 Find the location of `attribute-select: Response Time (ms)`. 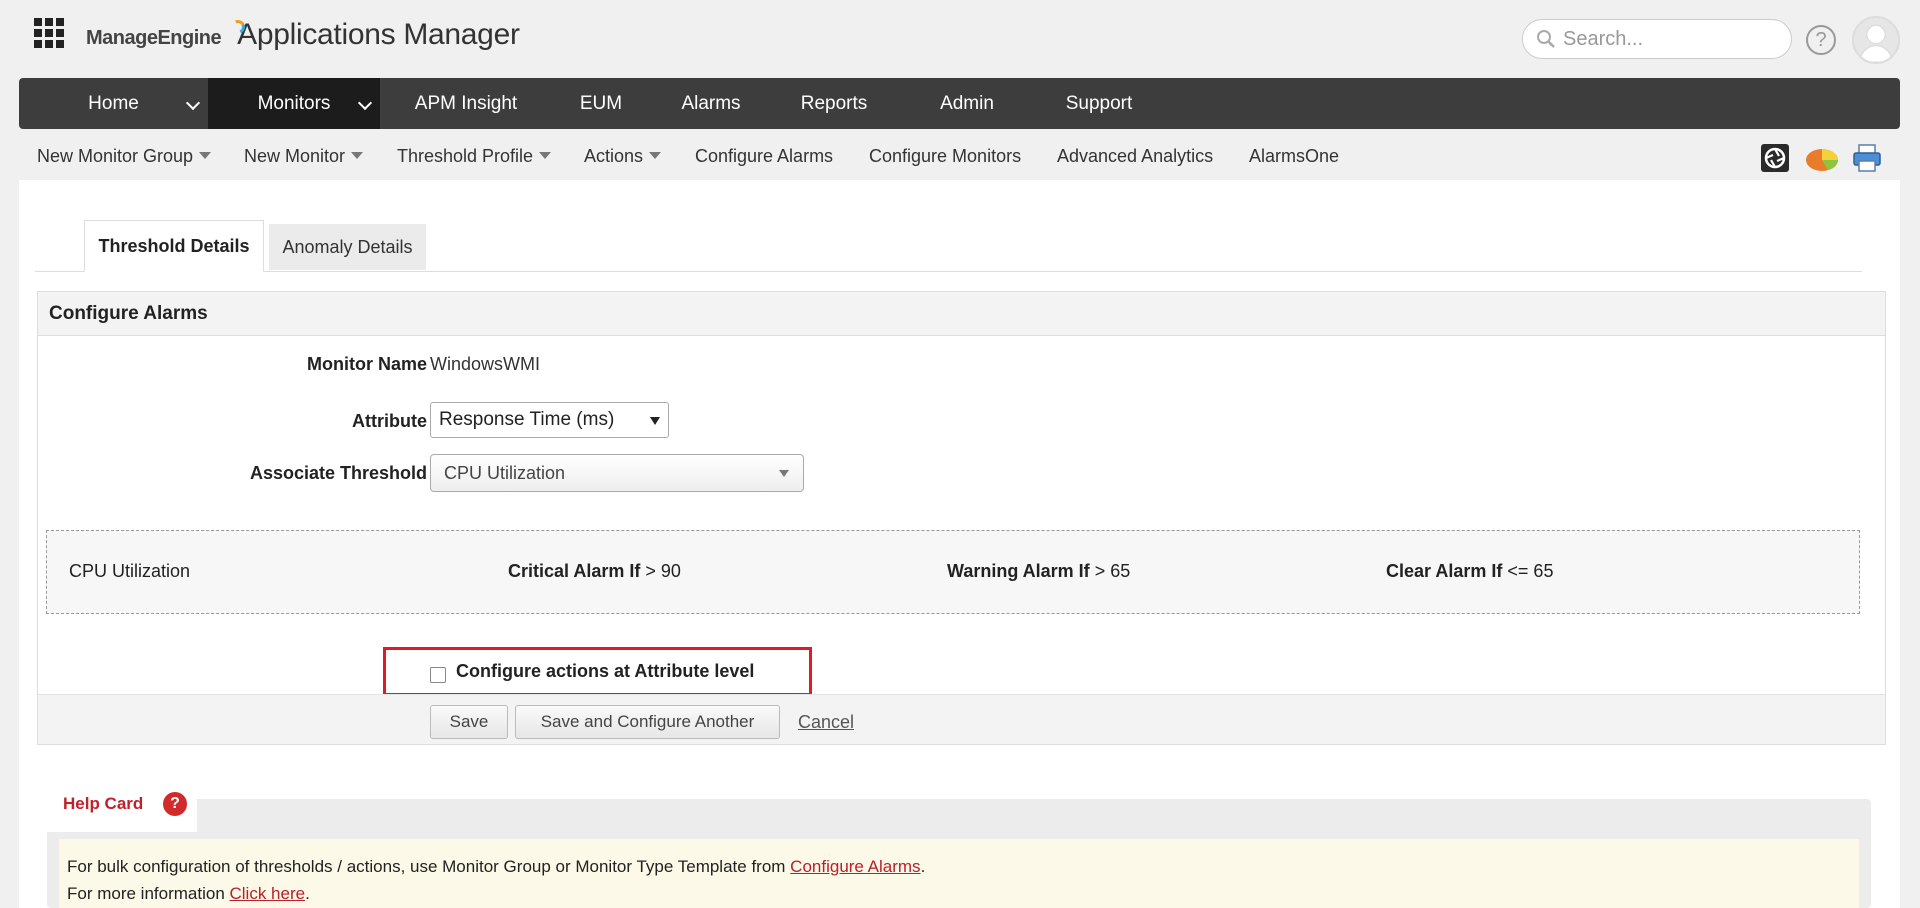

attribute-select: Response Time (ms) is located at coordinates (549, 420).